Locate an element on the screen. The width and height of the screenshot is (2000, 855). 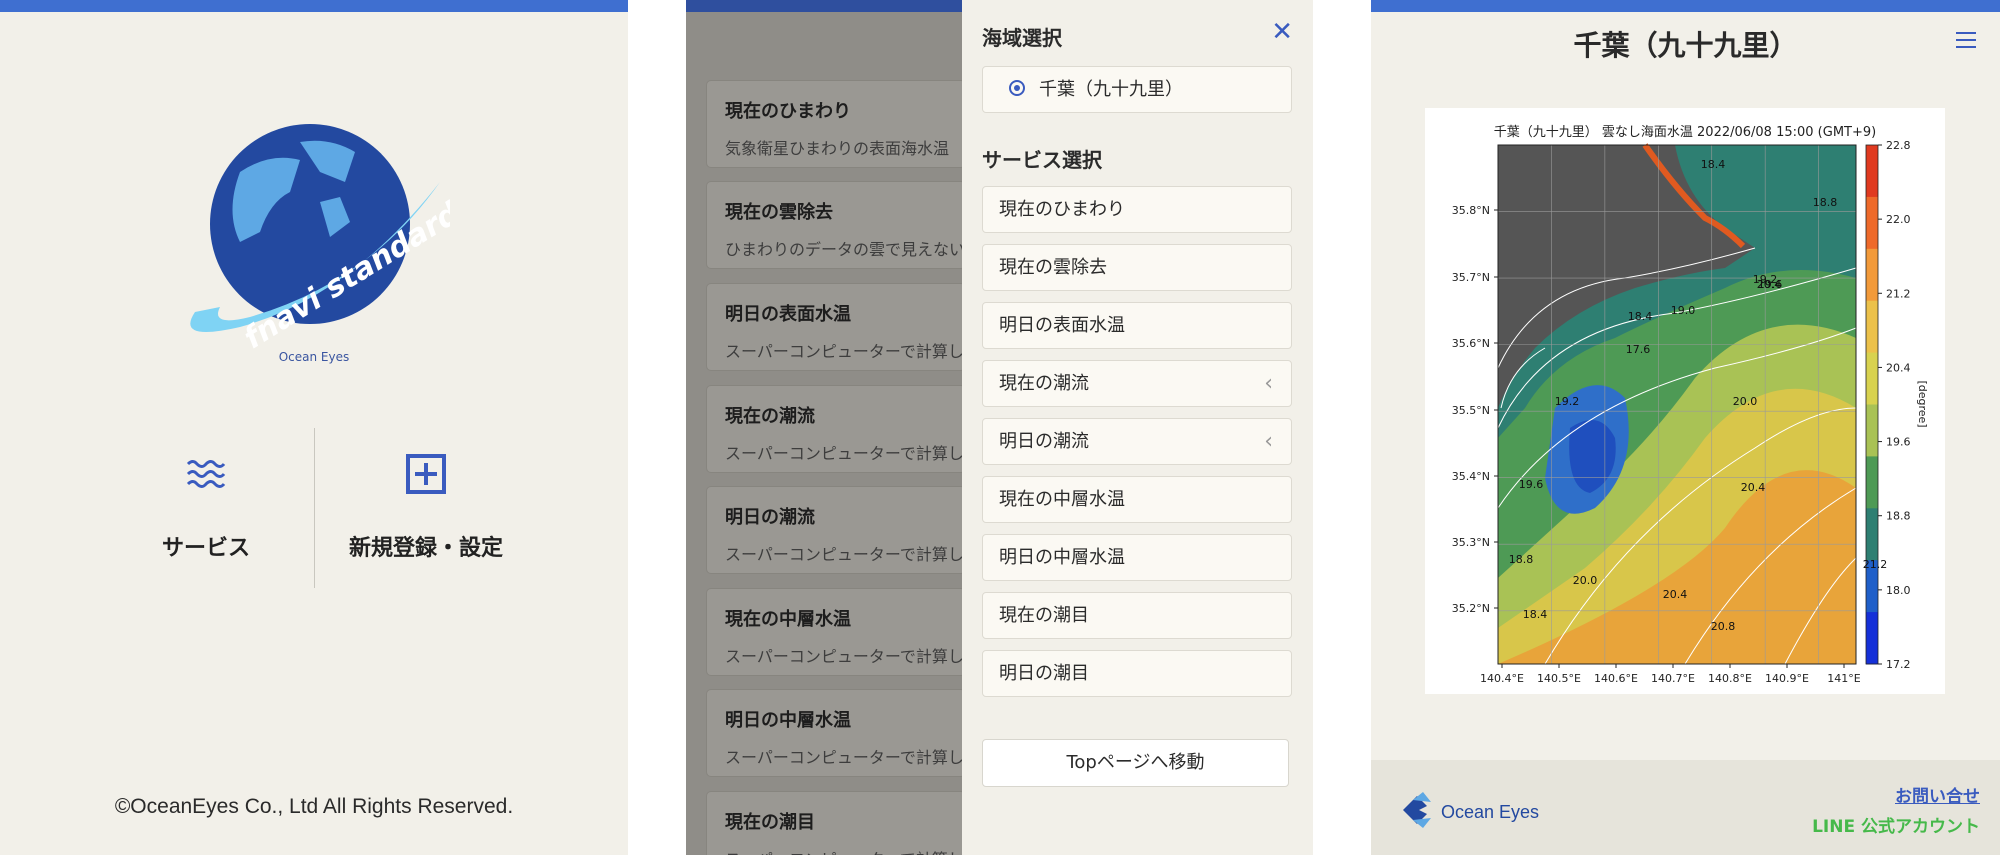
card-title: 現在の潮流 is located at coordinates (770, 416).